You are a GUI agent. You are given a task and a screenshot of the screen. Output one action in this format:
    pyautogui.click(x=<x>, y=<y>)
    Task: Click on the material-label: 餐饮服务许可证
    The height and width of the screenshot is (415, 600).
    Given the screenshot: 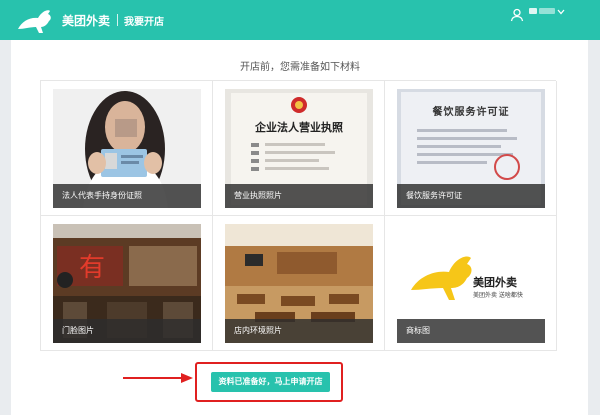 What is the action you would take?
    pyautogui.click(x=471, y=196)
    